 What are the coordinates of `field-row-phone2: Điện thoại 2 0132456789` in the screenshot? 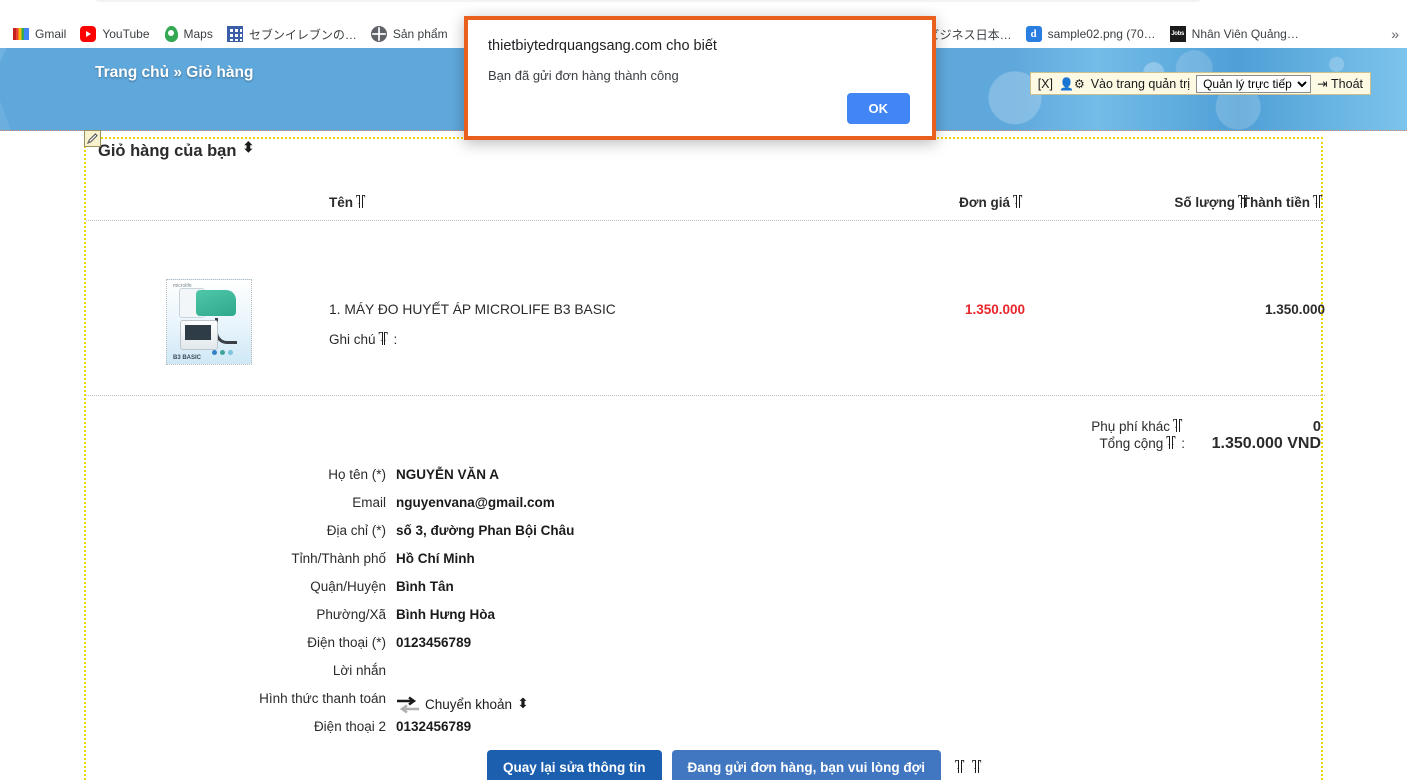 It's located at (705, 727).